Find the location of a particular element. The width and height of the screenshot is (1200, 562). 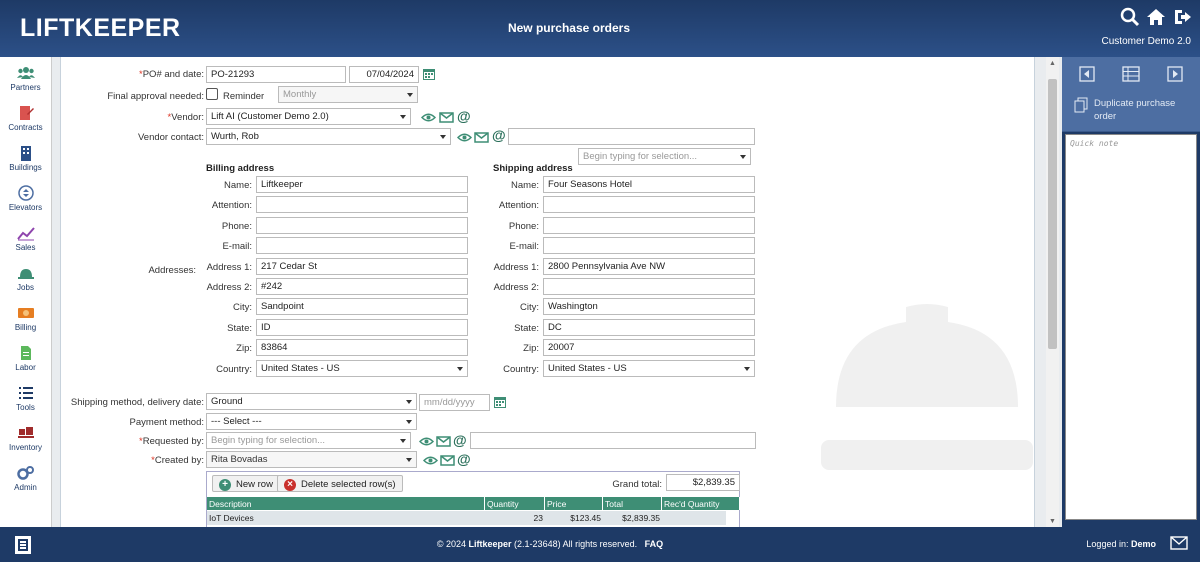

vendor-contact-label: Vendor contact: is located at coordinates (170, 137).